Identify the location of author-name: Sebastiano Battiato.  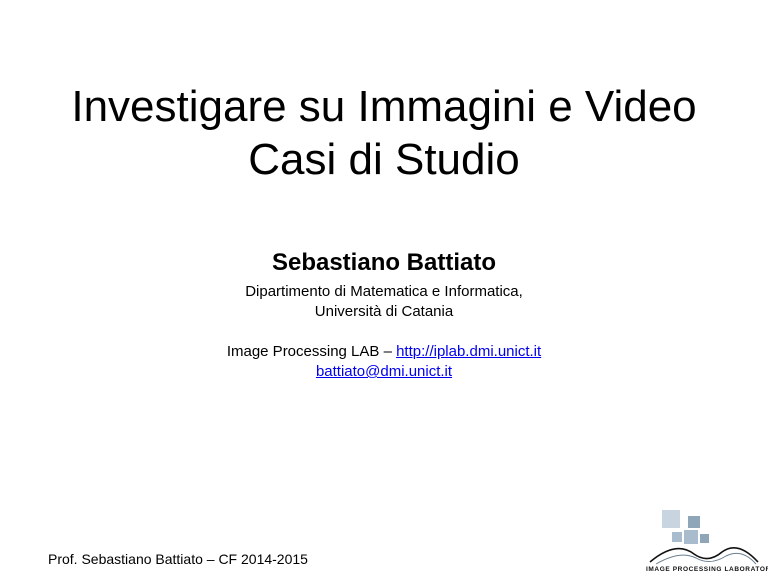
(384, 262).